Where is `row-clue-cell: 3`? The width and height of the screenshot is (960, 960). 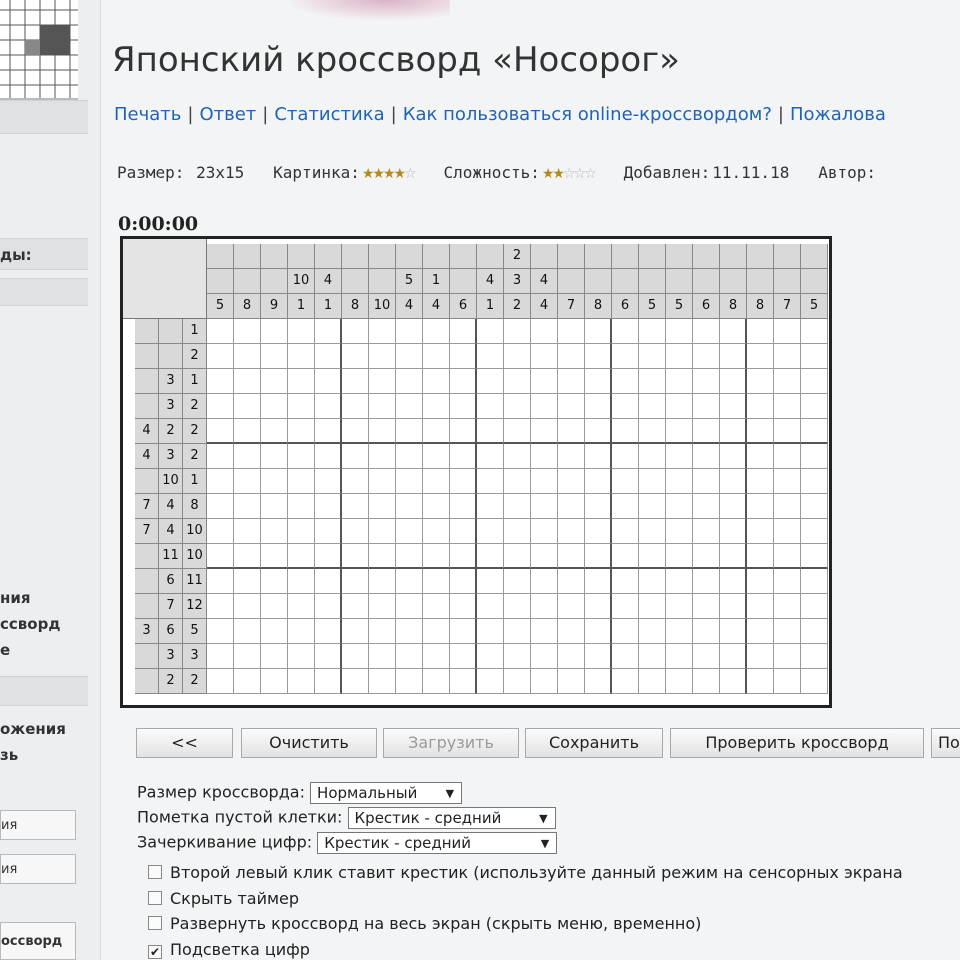
row-clue-cell: 3 is located at coordinates (195, 656).